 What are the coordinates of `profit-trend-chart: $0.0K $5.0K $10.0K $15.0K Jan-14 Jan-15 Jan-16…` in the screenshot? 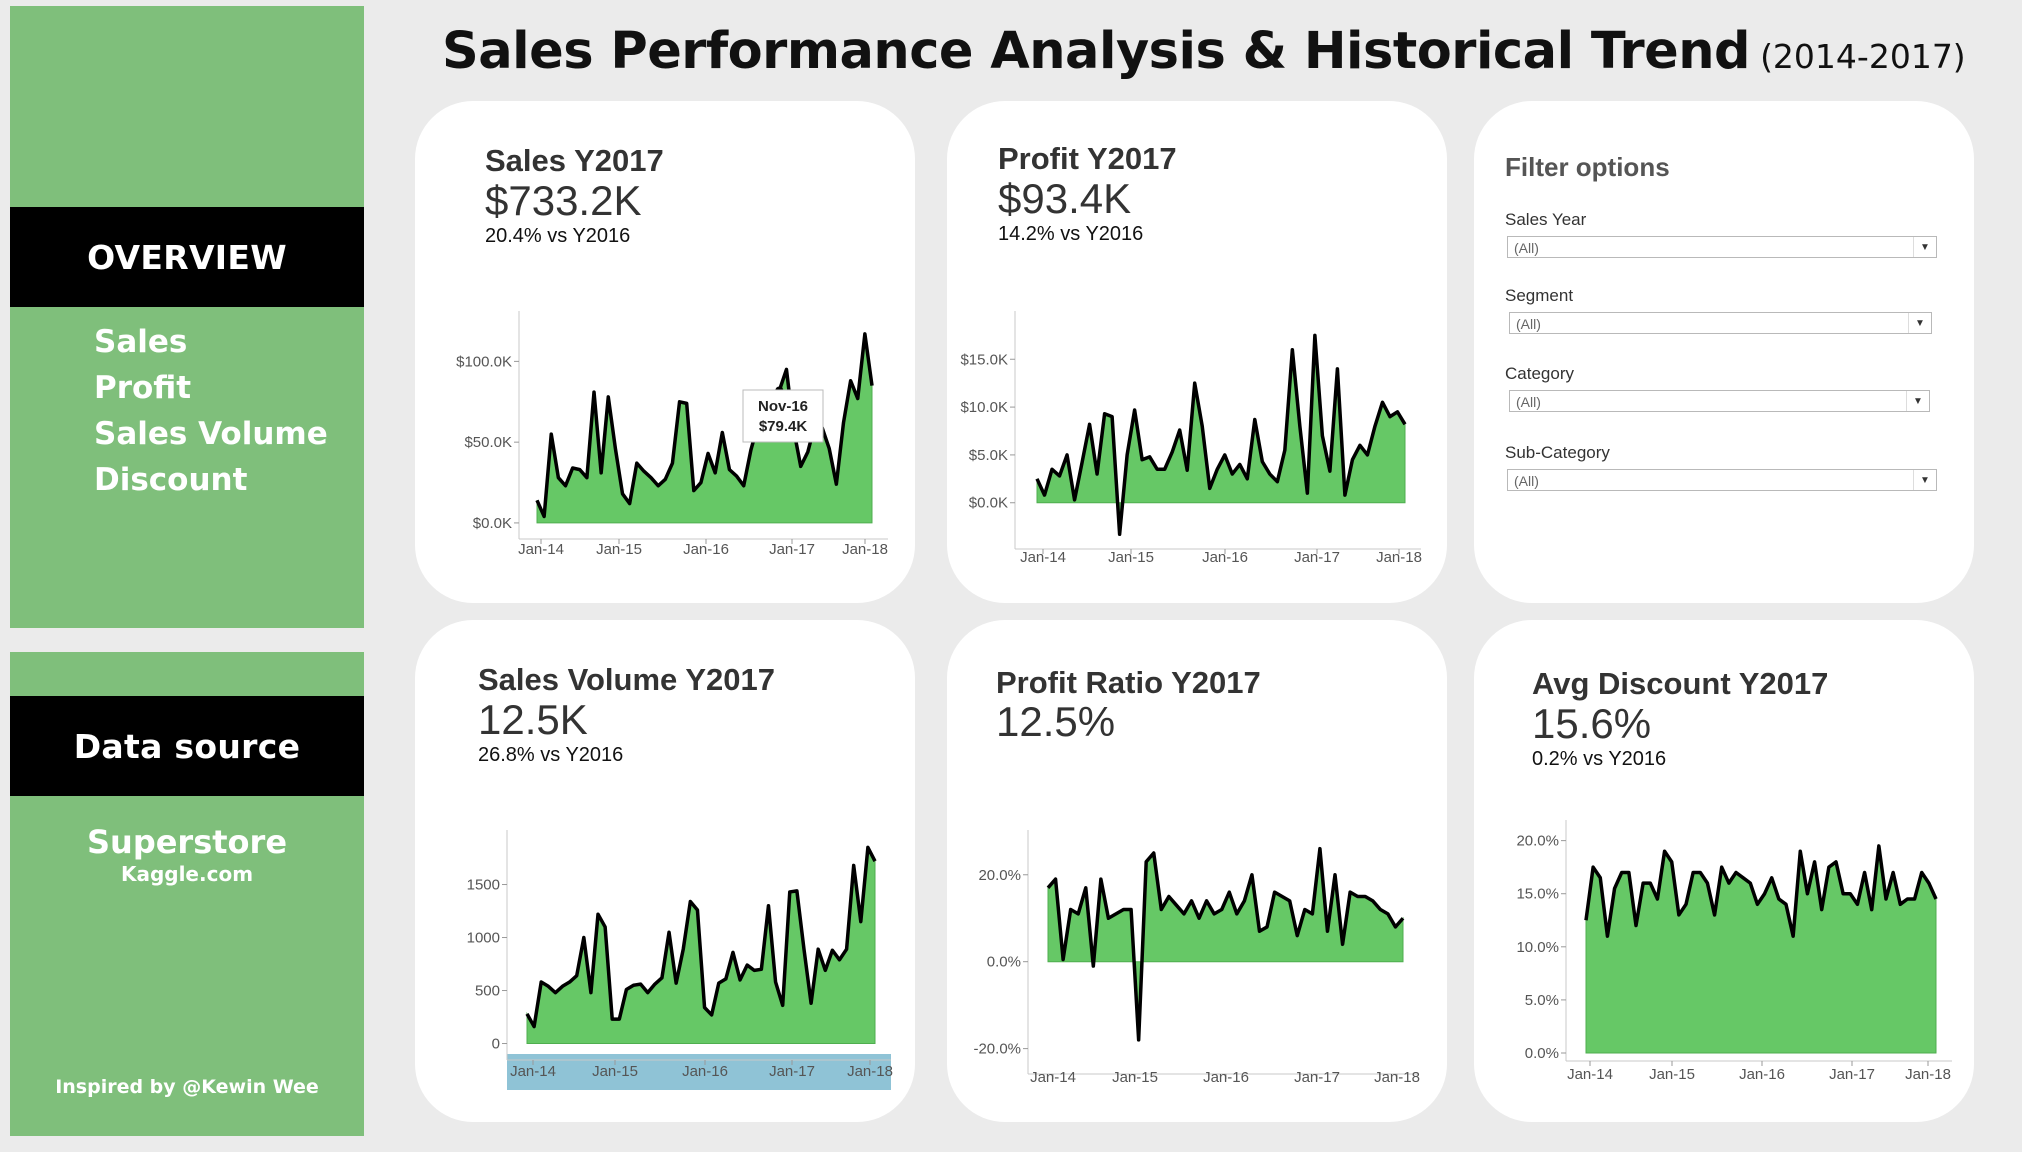 It's located at (1197, 426).